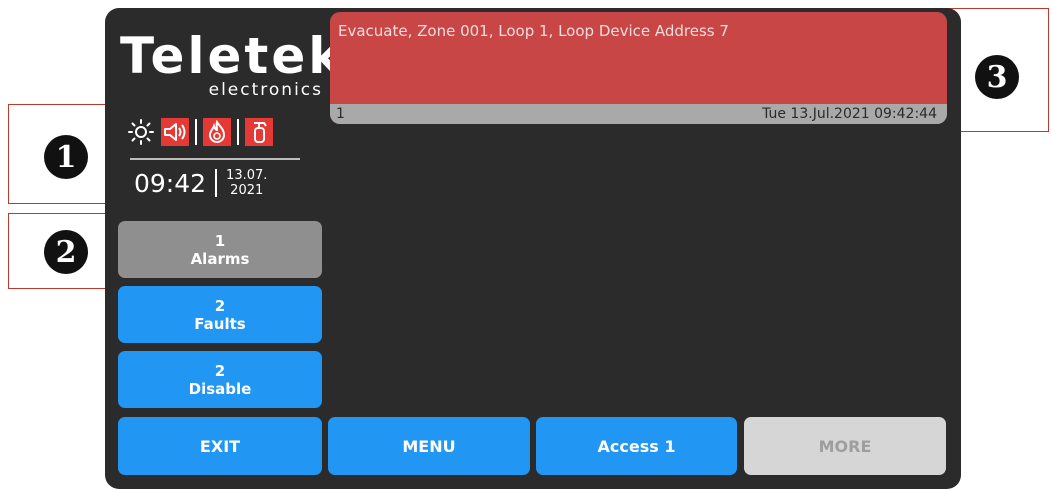 Image resolution: width=1051 pixels, height=490 pixels. I want to click on alarm-index: 1, so click(340, 114).